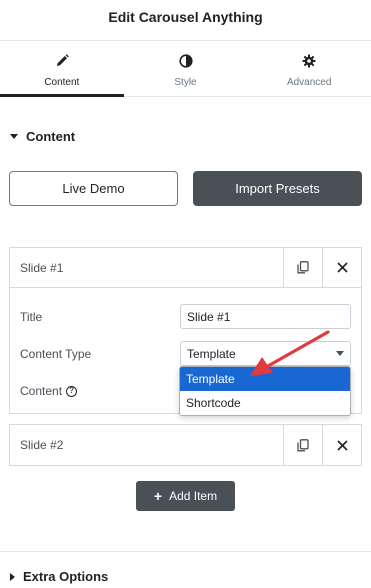 The width and height of the screenshot is (371, 588). What do you see at coordinates (340, 353) in the screenshot?
I see `chevron-down-icon` at bounding box center [340, 353].